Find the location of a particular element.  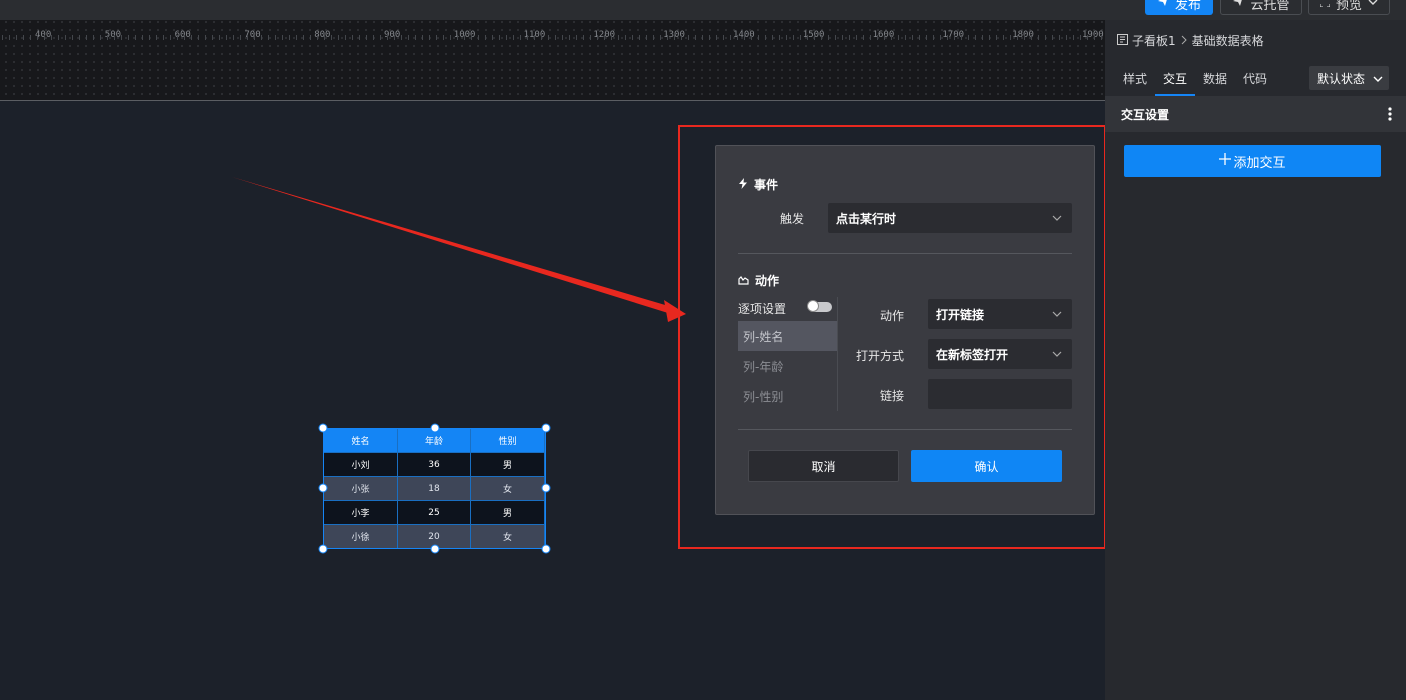

cloud-hosting-button: 云托管 is located at coordinates (1261, 7).